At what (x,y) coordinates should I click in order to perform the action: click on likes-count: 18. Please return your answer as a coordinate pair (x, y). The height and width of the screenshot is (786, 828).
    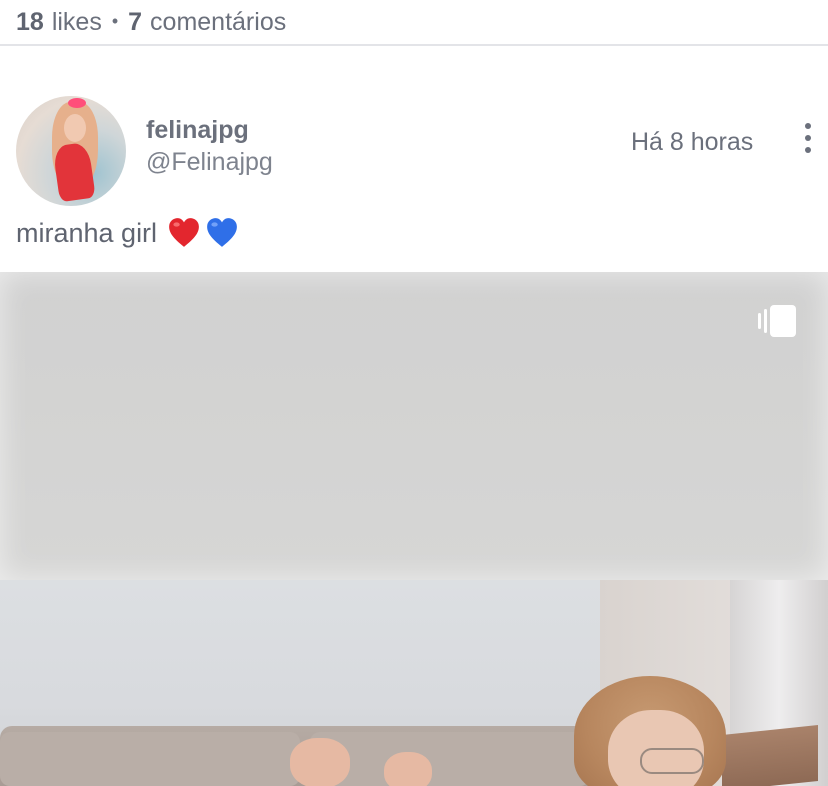
    Looking at the image, I should click on (30, 22).